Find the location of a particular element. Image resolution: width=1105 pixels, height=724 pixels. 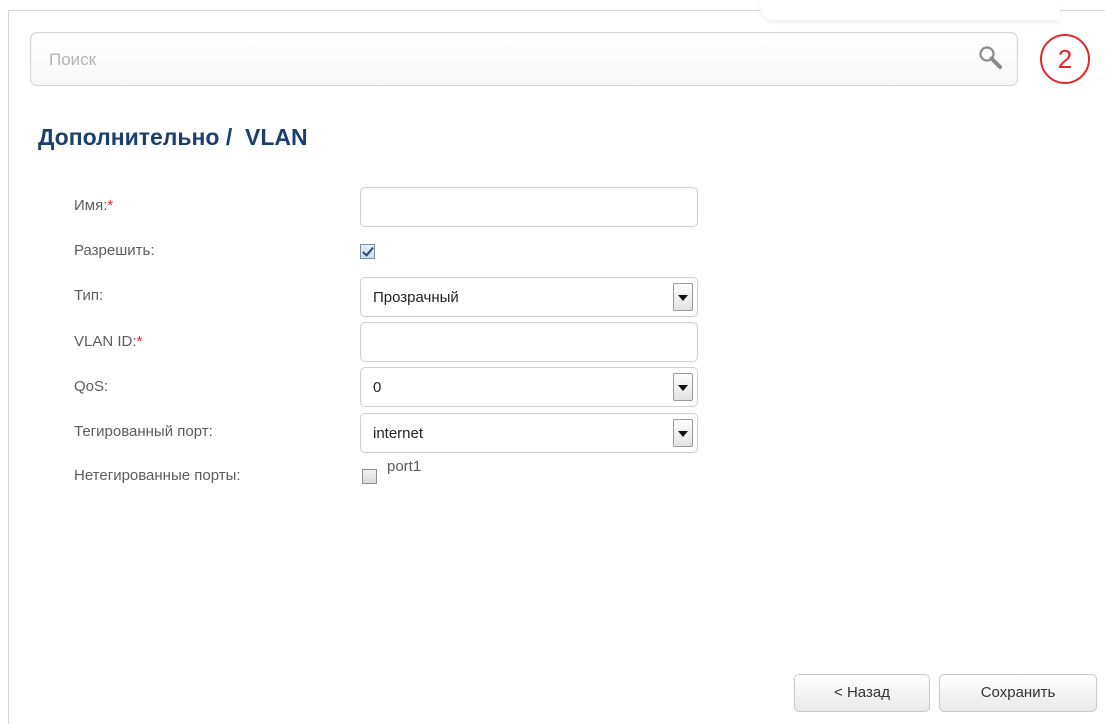

qos-select-value: 0 is located at coordinates (377, 387).